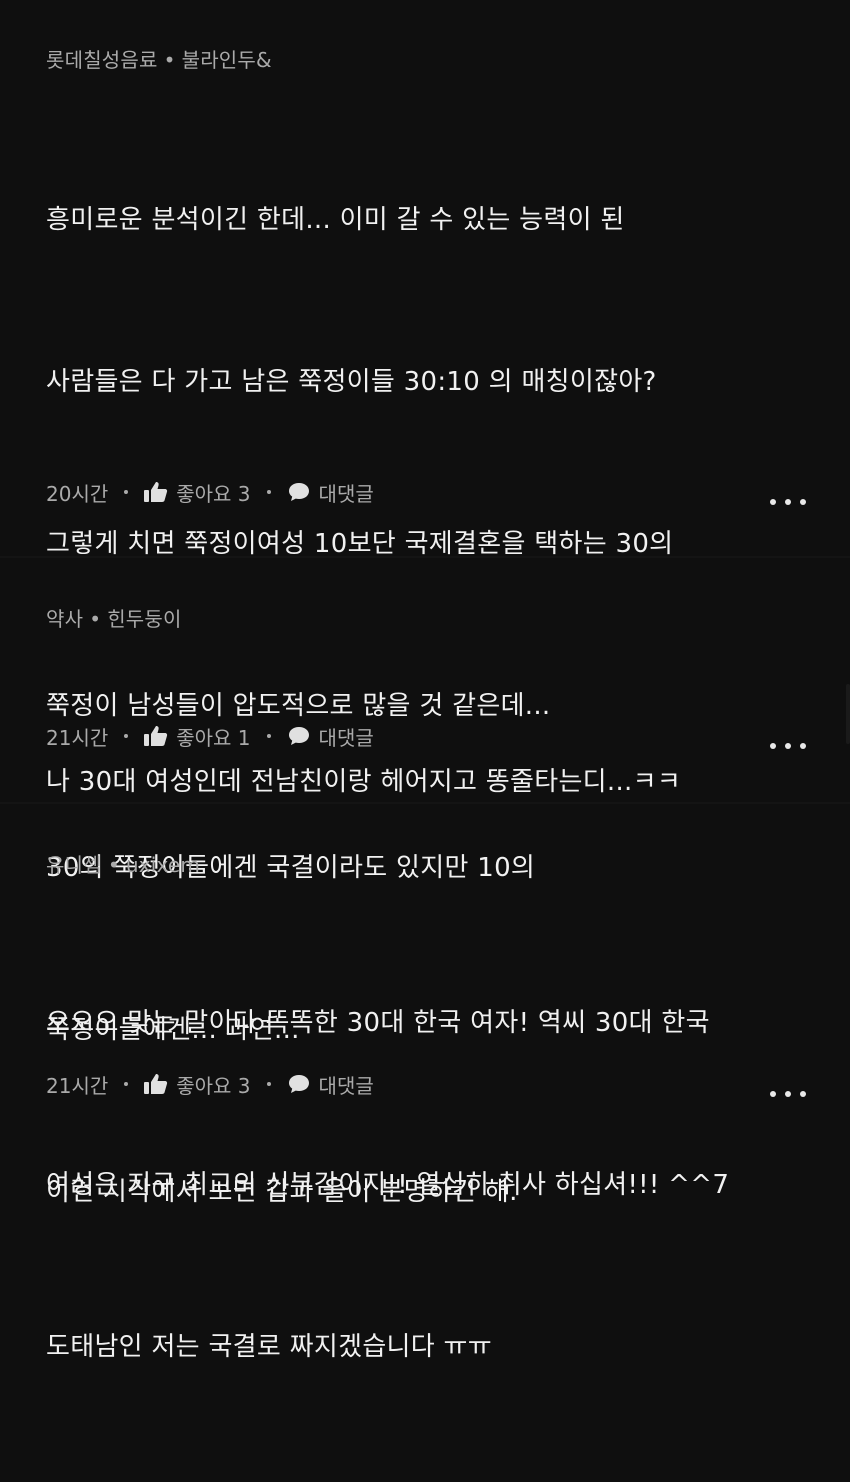  I want to click on like-button: 좋아요 1, so click(213, 736).